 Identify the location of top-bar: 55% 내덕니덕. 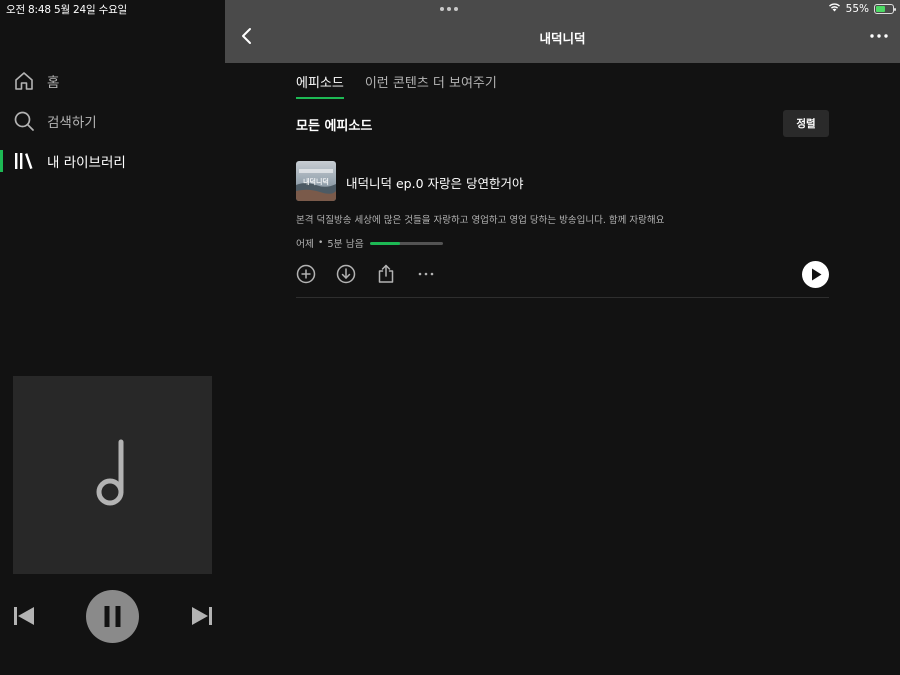
(562, 31).